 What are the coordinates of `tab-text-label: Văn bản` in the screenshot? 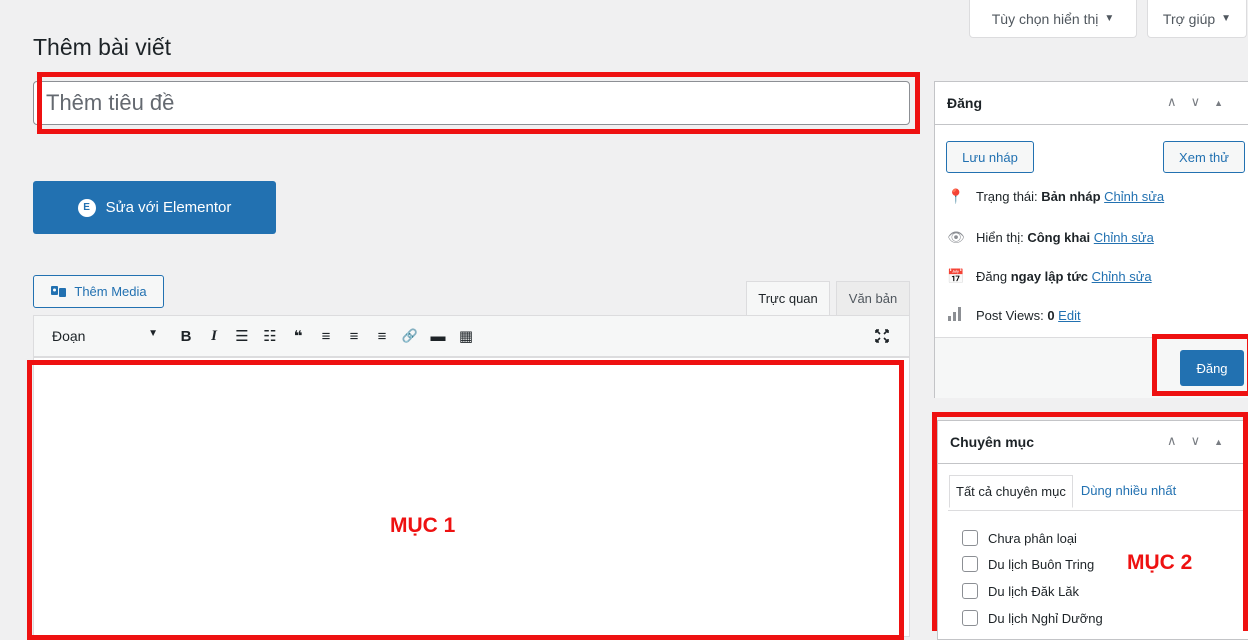 It's located at (873, 298).